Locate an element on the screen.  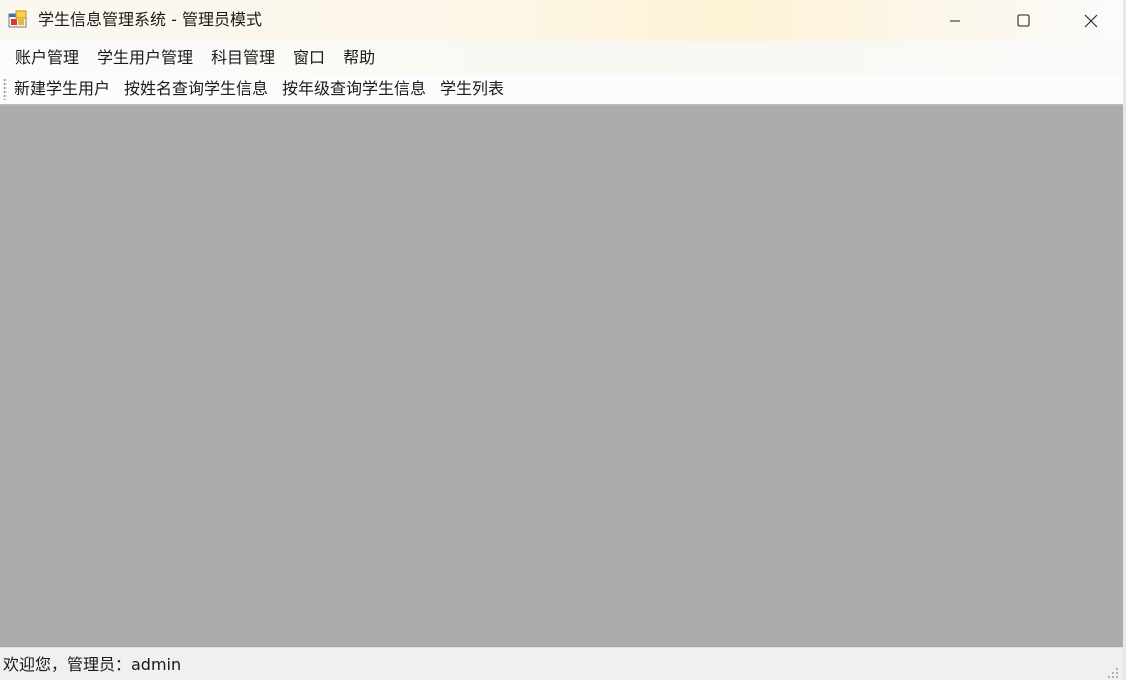
menu-window: 窗口 is located at coordinates (309, 58).